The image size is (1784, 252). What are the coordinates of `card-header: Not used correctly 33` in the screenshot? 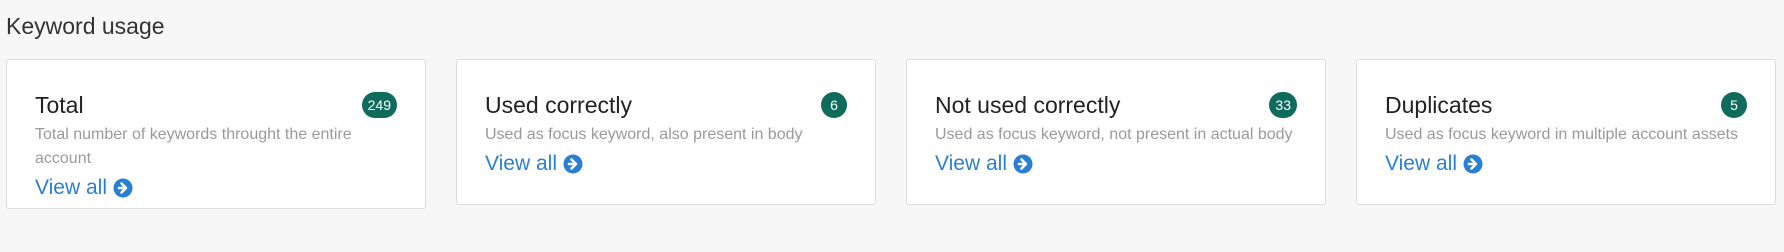 It's located at (1116, 105).